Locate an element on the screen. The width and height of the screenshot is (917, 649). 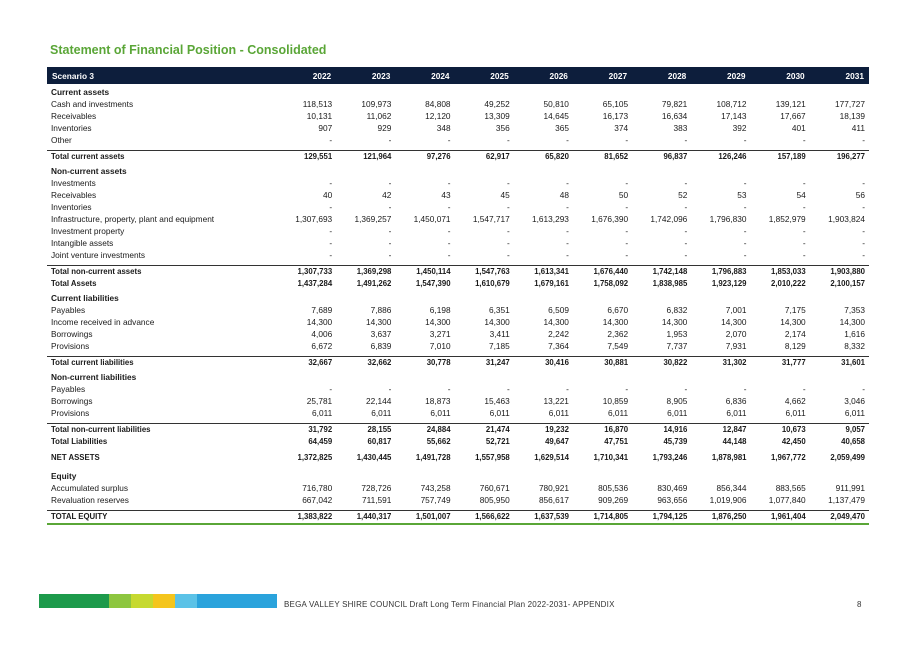
row-label: TOTAL EQUITY is located at coordinates (162, 517).